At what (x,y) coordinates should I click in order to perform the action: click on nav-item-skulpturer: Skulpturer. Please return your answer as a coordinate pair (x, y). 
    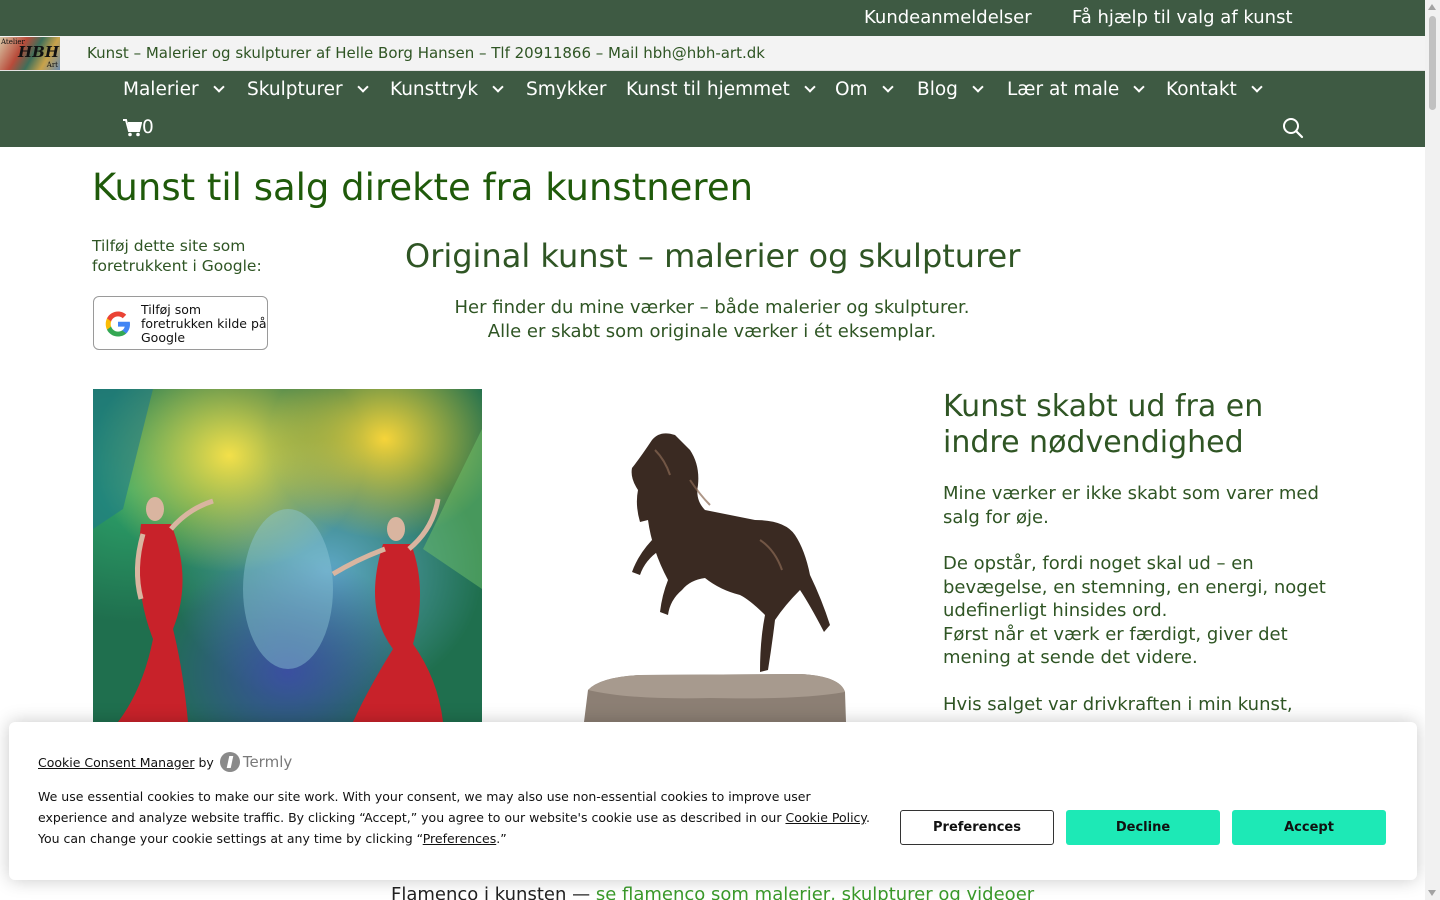
    Looking at the image, I should click on (308, 89).